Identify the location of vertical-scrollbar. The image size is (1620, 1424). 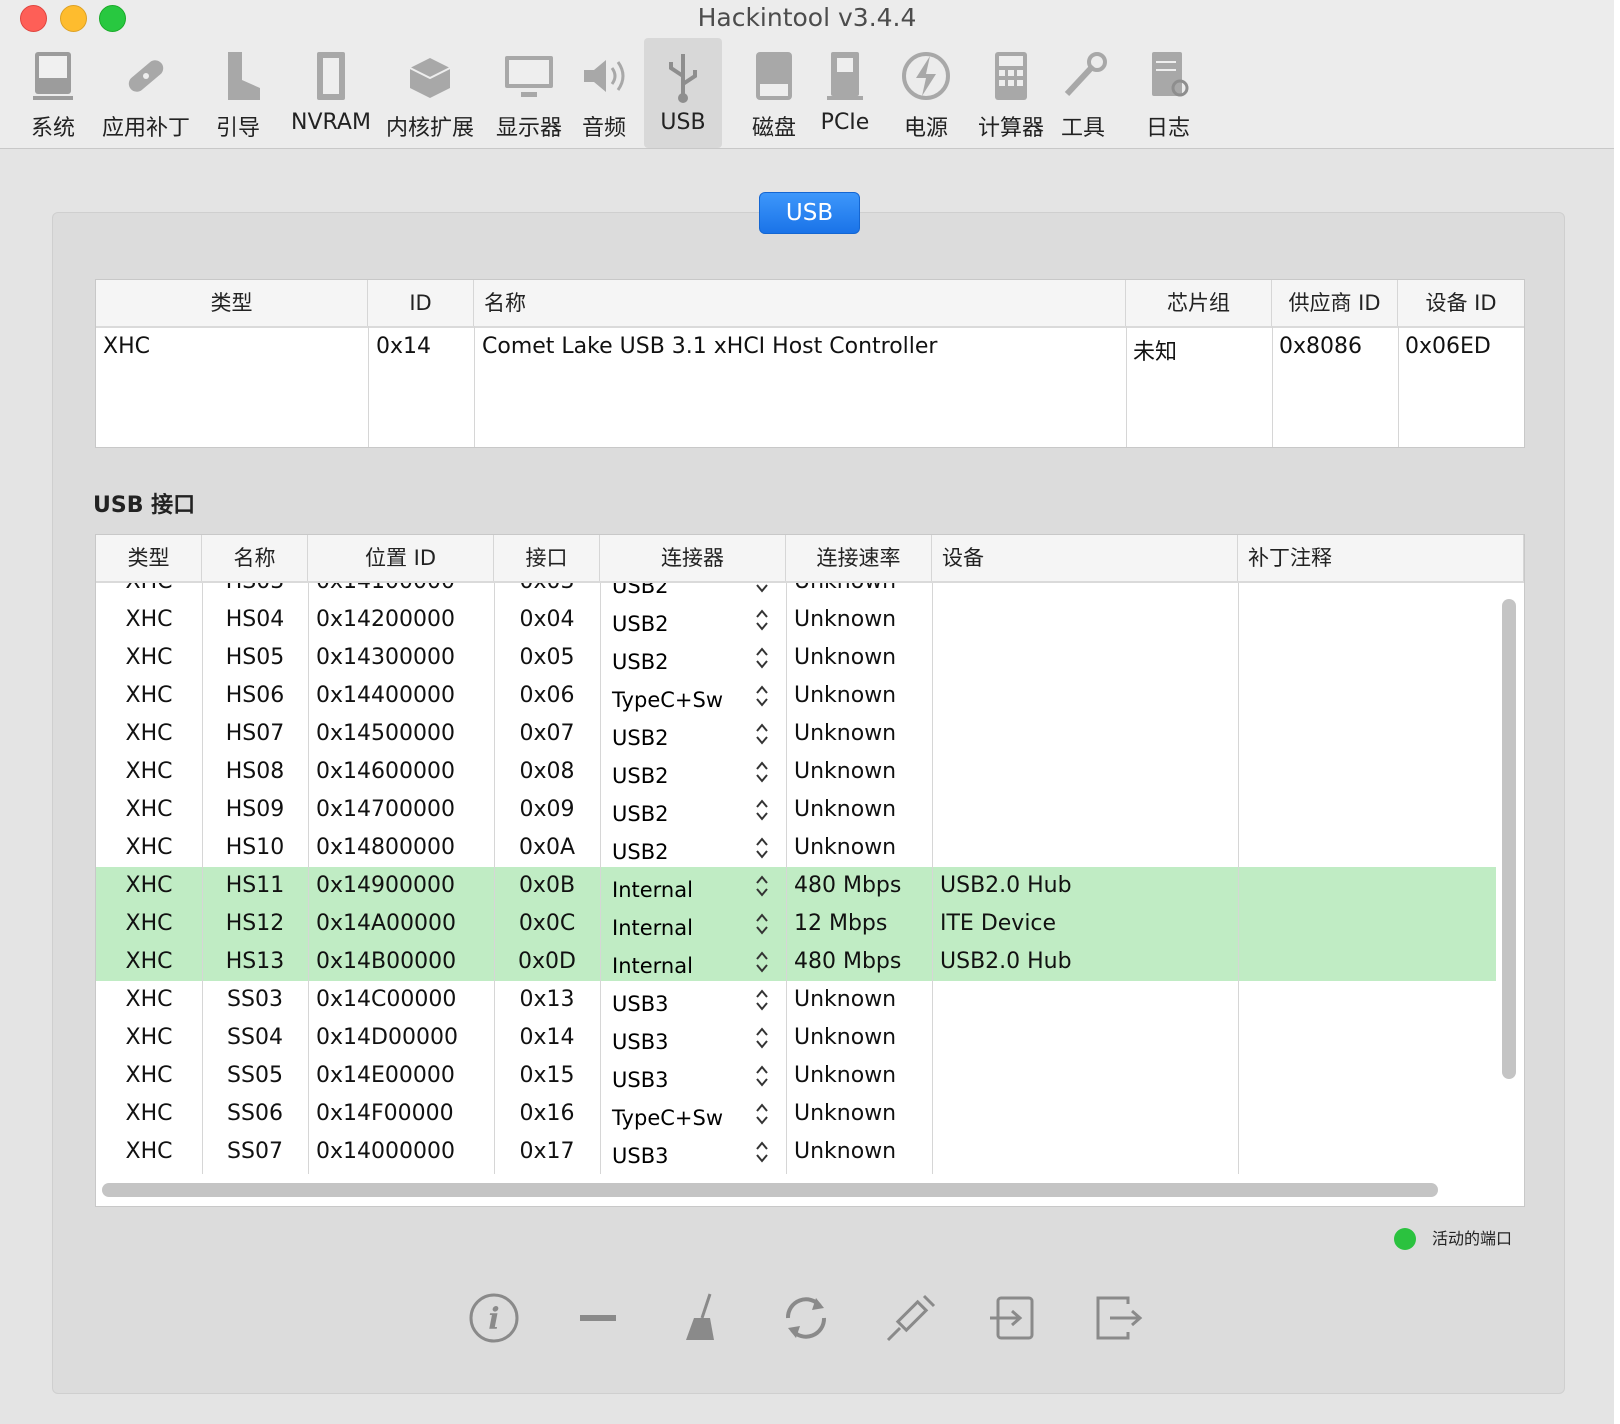
(1509, 839).